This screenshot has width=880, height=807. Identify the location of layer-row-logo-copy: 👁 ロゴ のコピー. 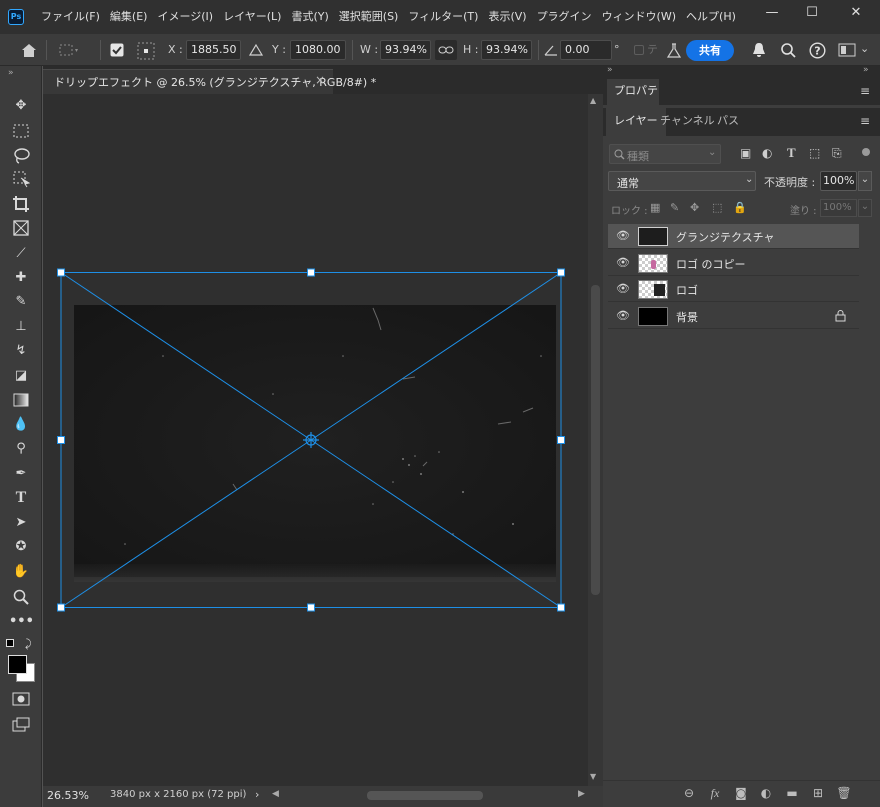
(733, 263).